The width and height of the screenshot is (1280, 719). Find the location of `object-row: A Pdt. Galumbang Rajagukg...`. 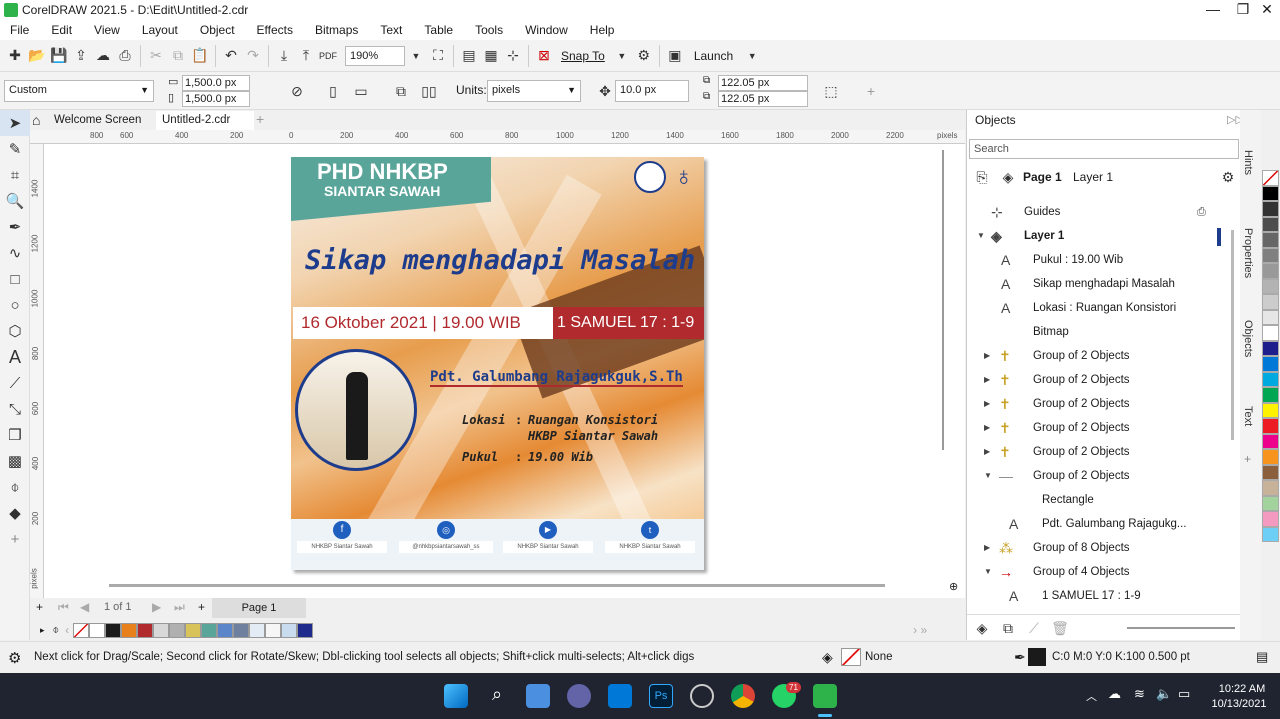

object-row: A Pdt. Galumbang Rajagukg... is located at coordinates (1097, 524).